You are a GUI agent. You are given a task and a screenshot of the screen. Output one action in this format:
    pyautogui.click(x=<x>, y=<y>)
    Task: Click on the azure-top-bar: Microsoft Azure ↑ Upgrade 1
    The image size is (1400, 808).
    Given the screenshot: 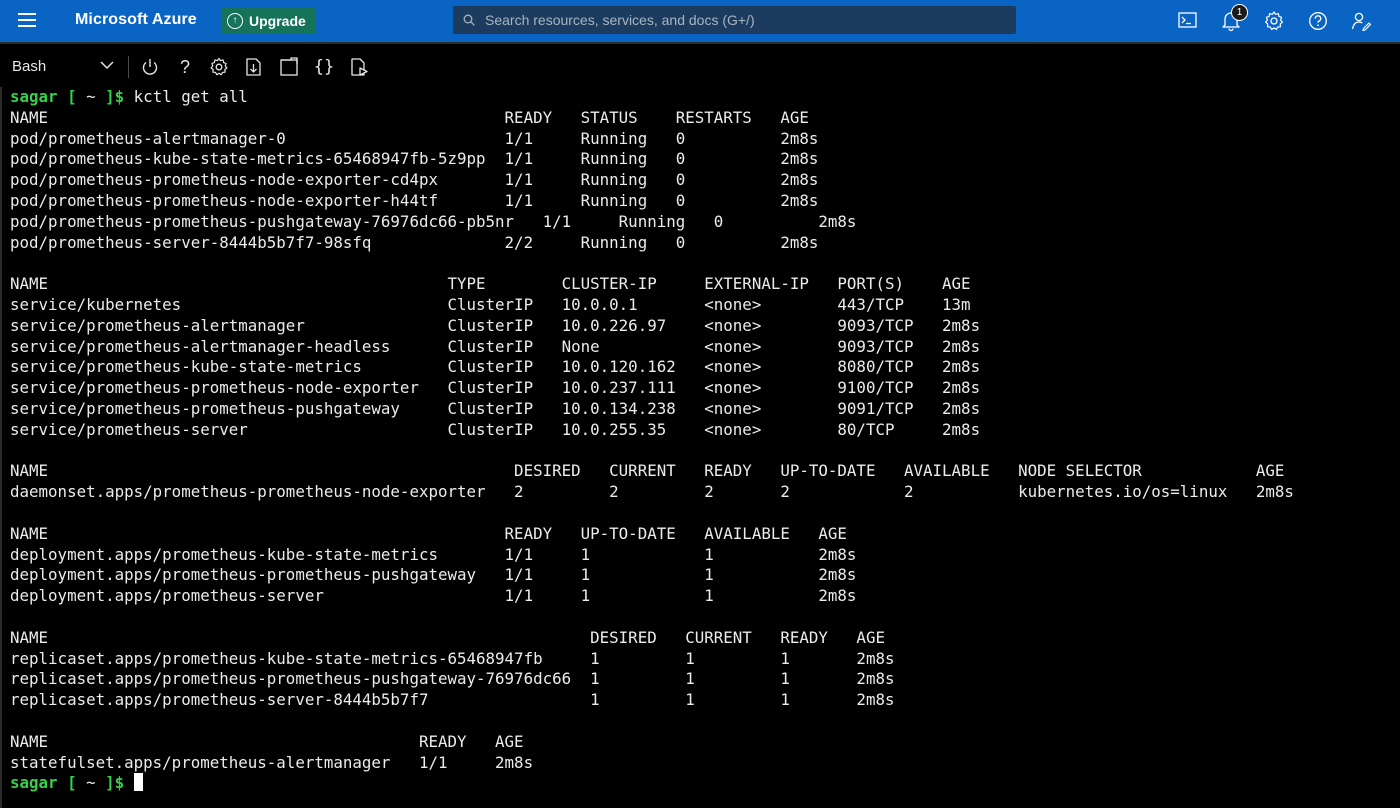 What is the action you would take?
    pyautogui.click(x=700, y=21)
    